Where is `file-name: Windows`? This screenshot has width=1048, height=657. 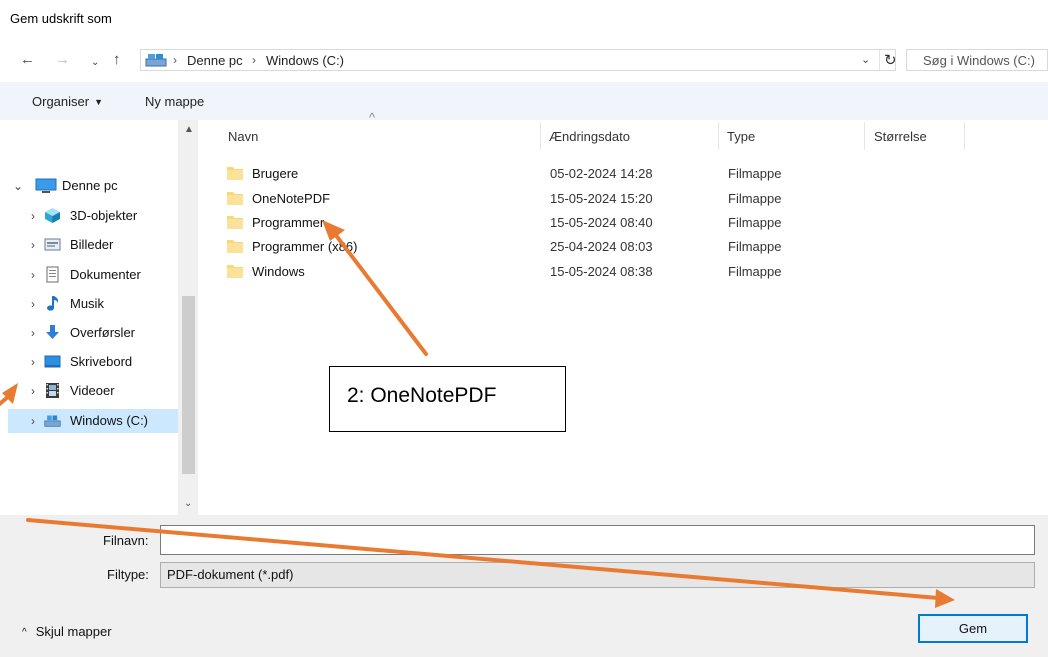 file-name: Windows is located at coordinates (278, 271).